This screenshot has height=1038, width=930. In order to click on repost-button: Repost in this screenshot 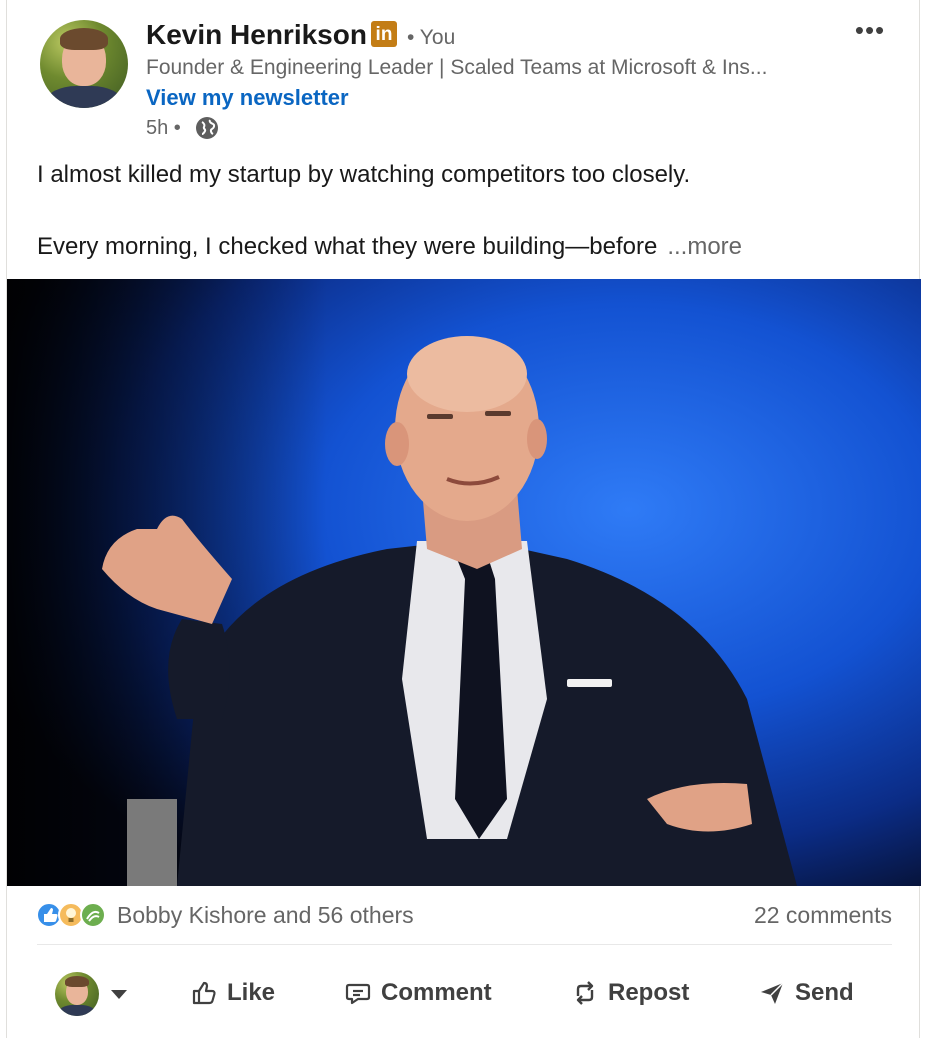, I will do `click(630, 993)`.